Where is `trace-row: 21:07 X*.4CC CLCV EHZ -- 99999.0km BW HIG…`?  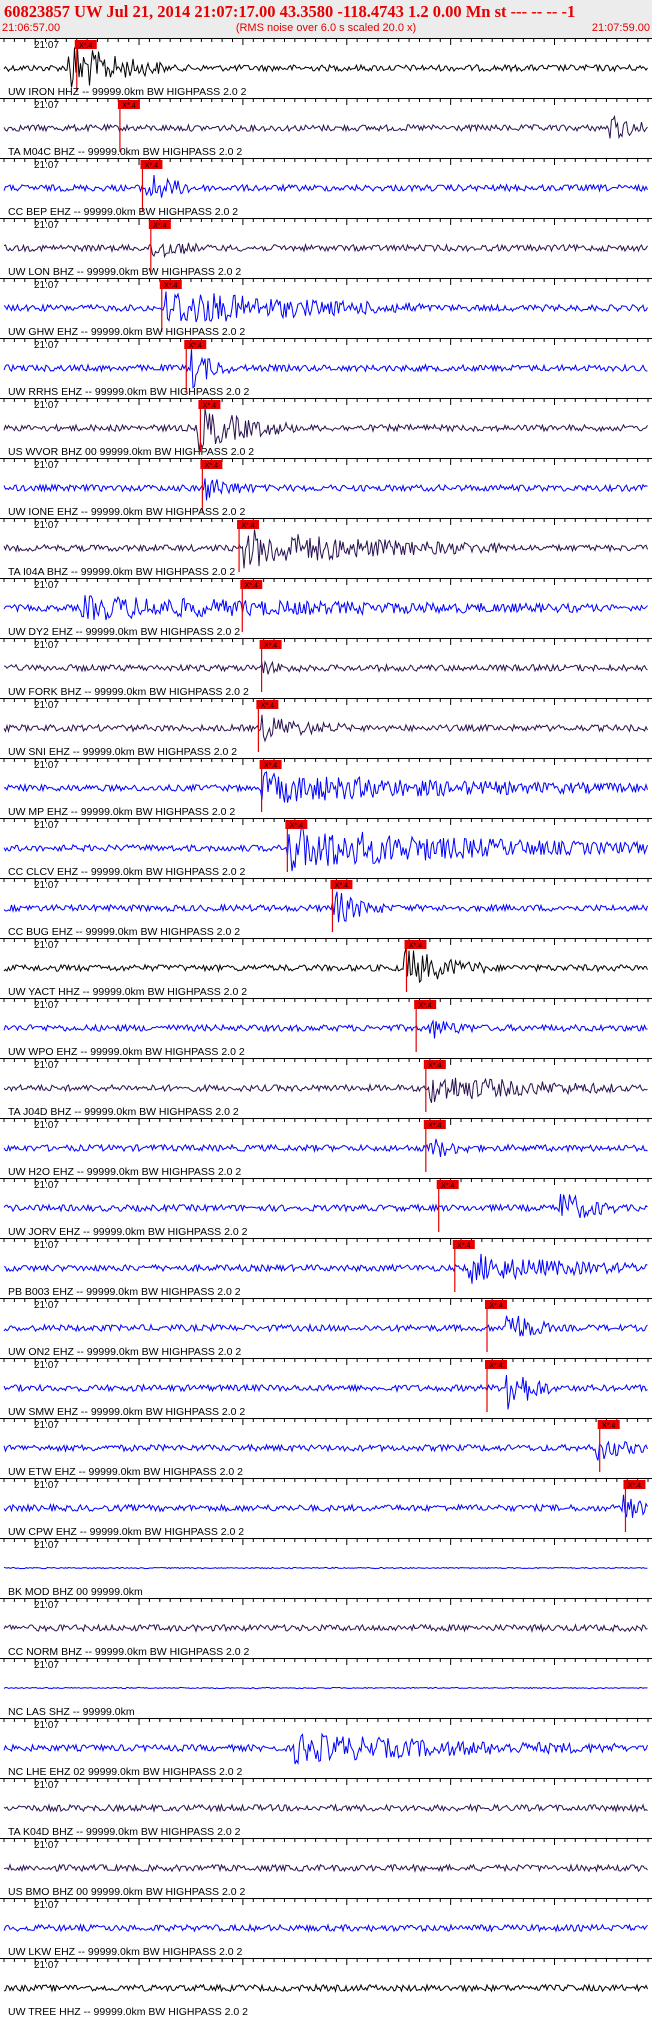 trace-row: 21:07 X*.4CC CLCV EHZ -- 99999.0km BW HIG… is located at coordinates (326, 848).